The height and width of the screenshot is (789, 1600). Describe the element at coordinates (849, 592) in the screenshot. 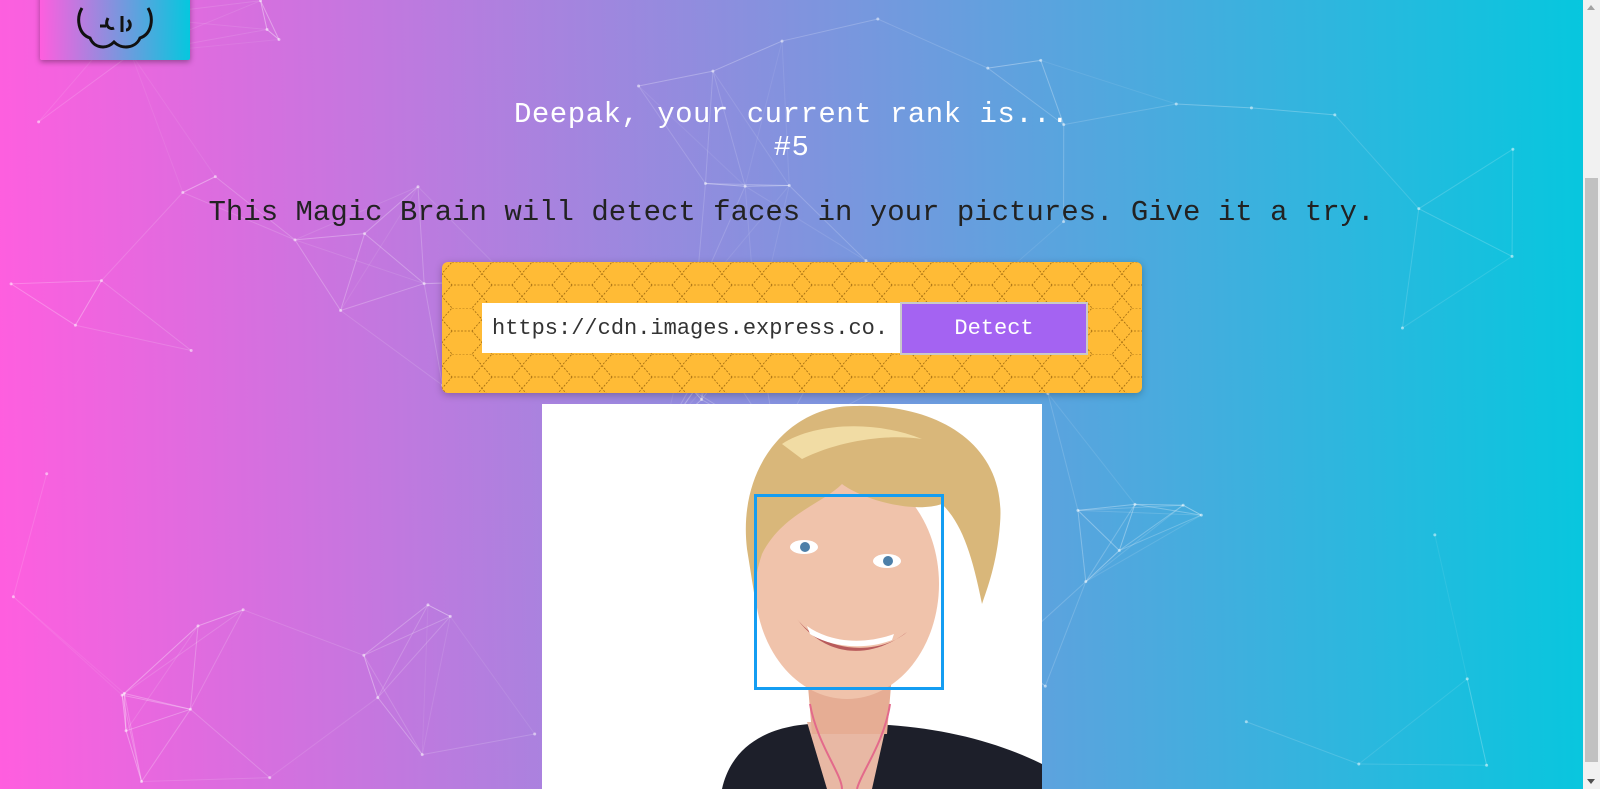

I see `face-bounding-box` at that location.